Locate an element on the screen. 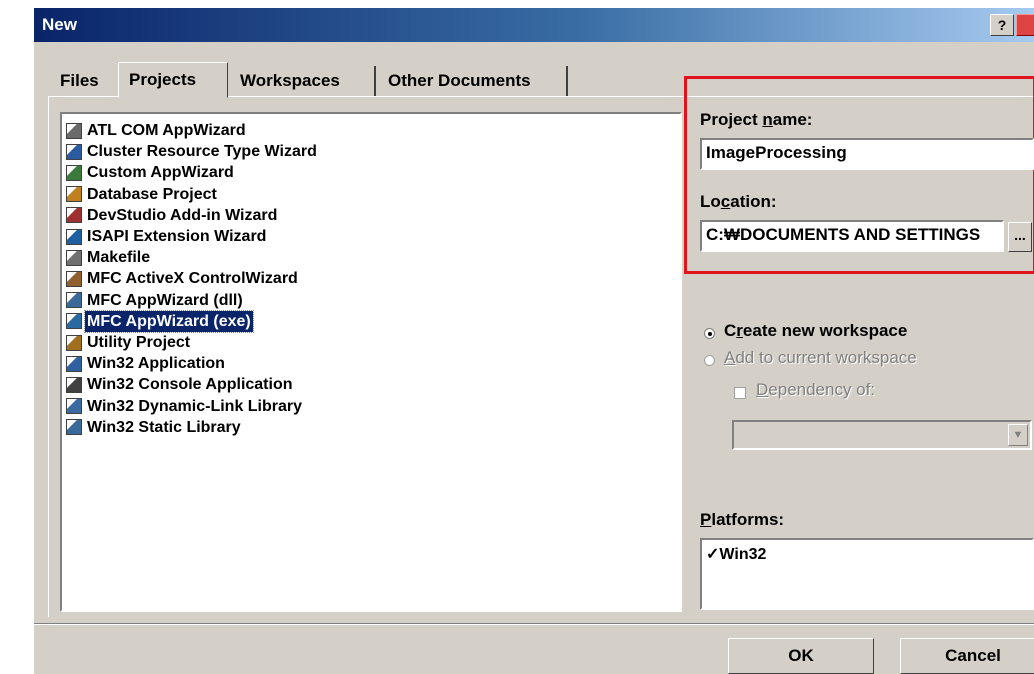  list-item: ISAPI Extension Wizard is located at coordinates (167, 236).